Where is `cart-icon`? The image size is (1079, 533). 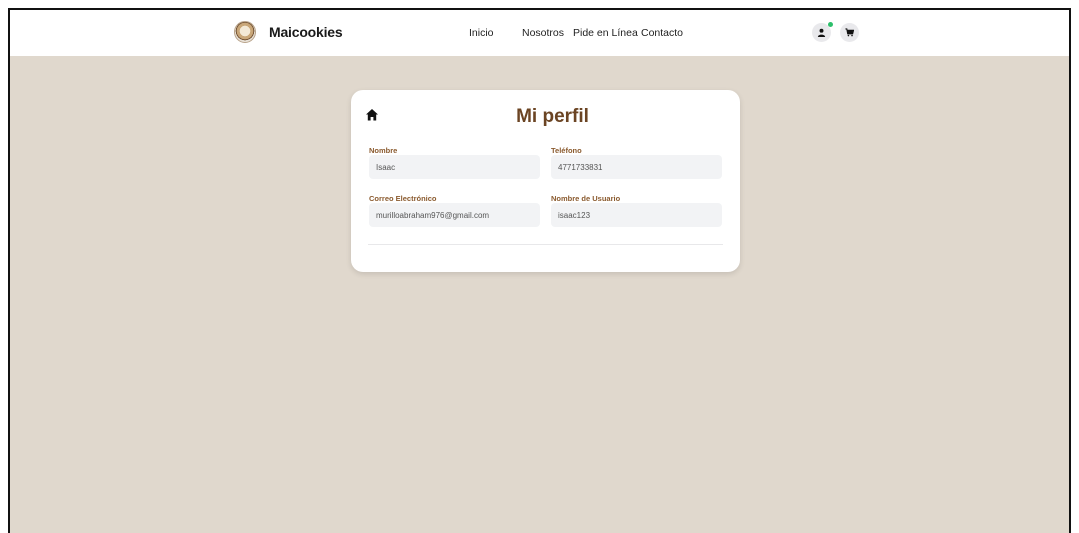 cart-icon is located at coordinates (849, 32).